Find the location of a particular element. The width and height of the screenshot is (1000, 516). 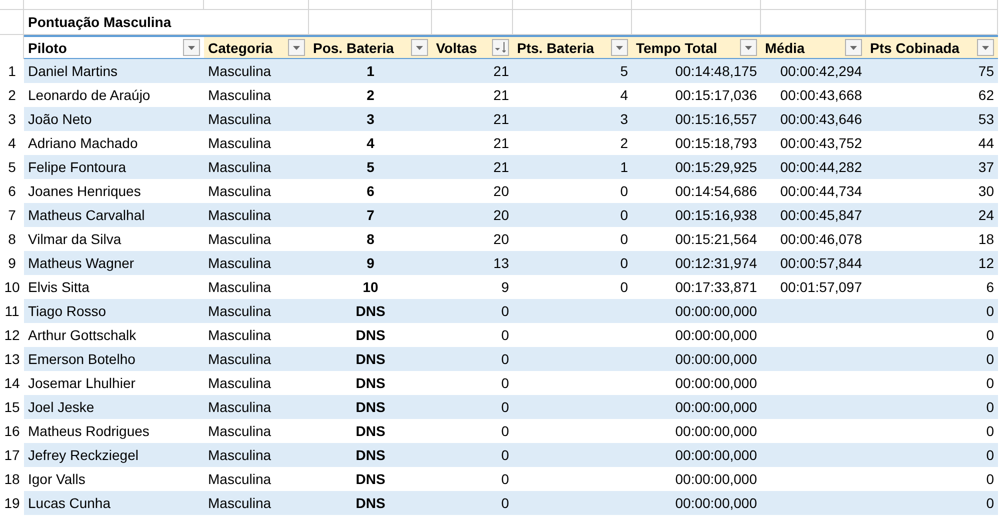

table-cell: 37 is located at coordinates (932, 167).